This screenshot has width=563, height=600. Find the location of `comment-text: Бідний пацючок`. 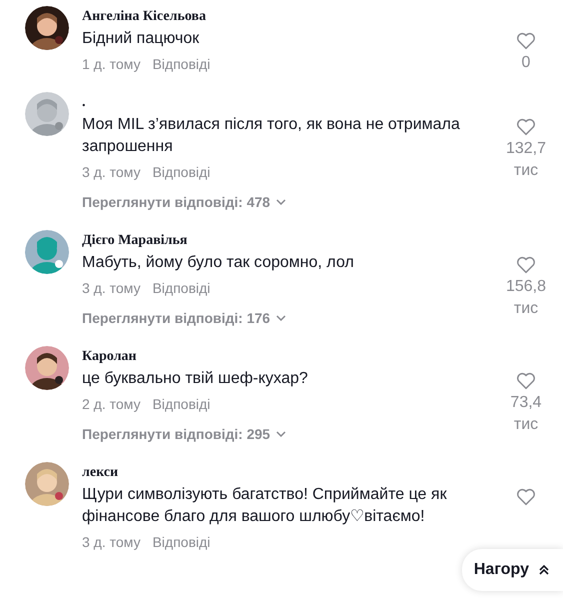

comment-text: Бідний пацючок is located at coordinates (141, 39).